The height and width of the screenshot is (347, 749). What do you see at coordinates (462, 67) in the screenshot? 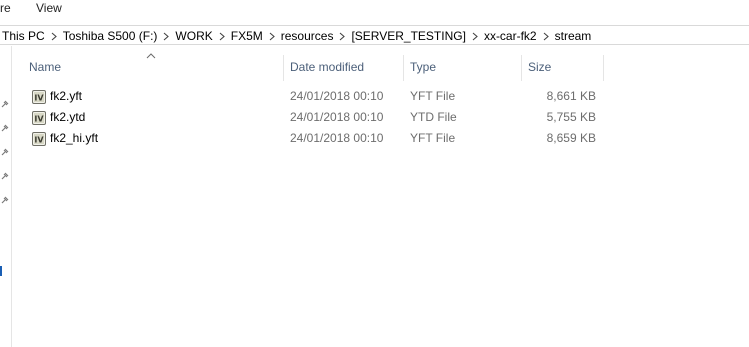
I see `column-type: Type` at bounding box center [462, 67].